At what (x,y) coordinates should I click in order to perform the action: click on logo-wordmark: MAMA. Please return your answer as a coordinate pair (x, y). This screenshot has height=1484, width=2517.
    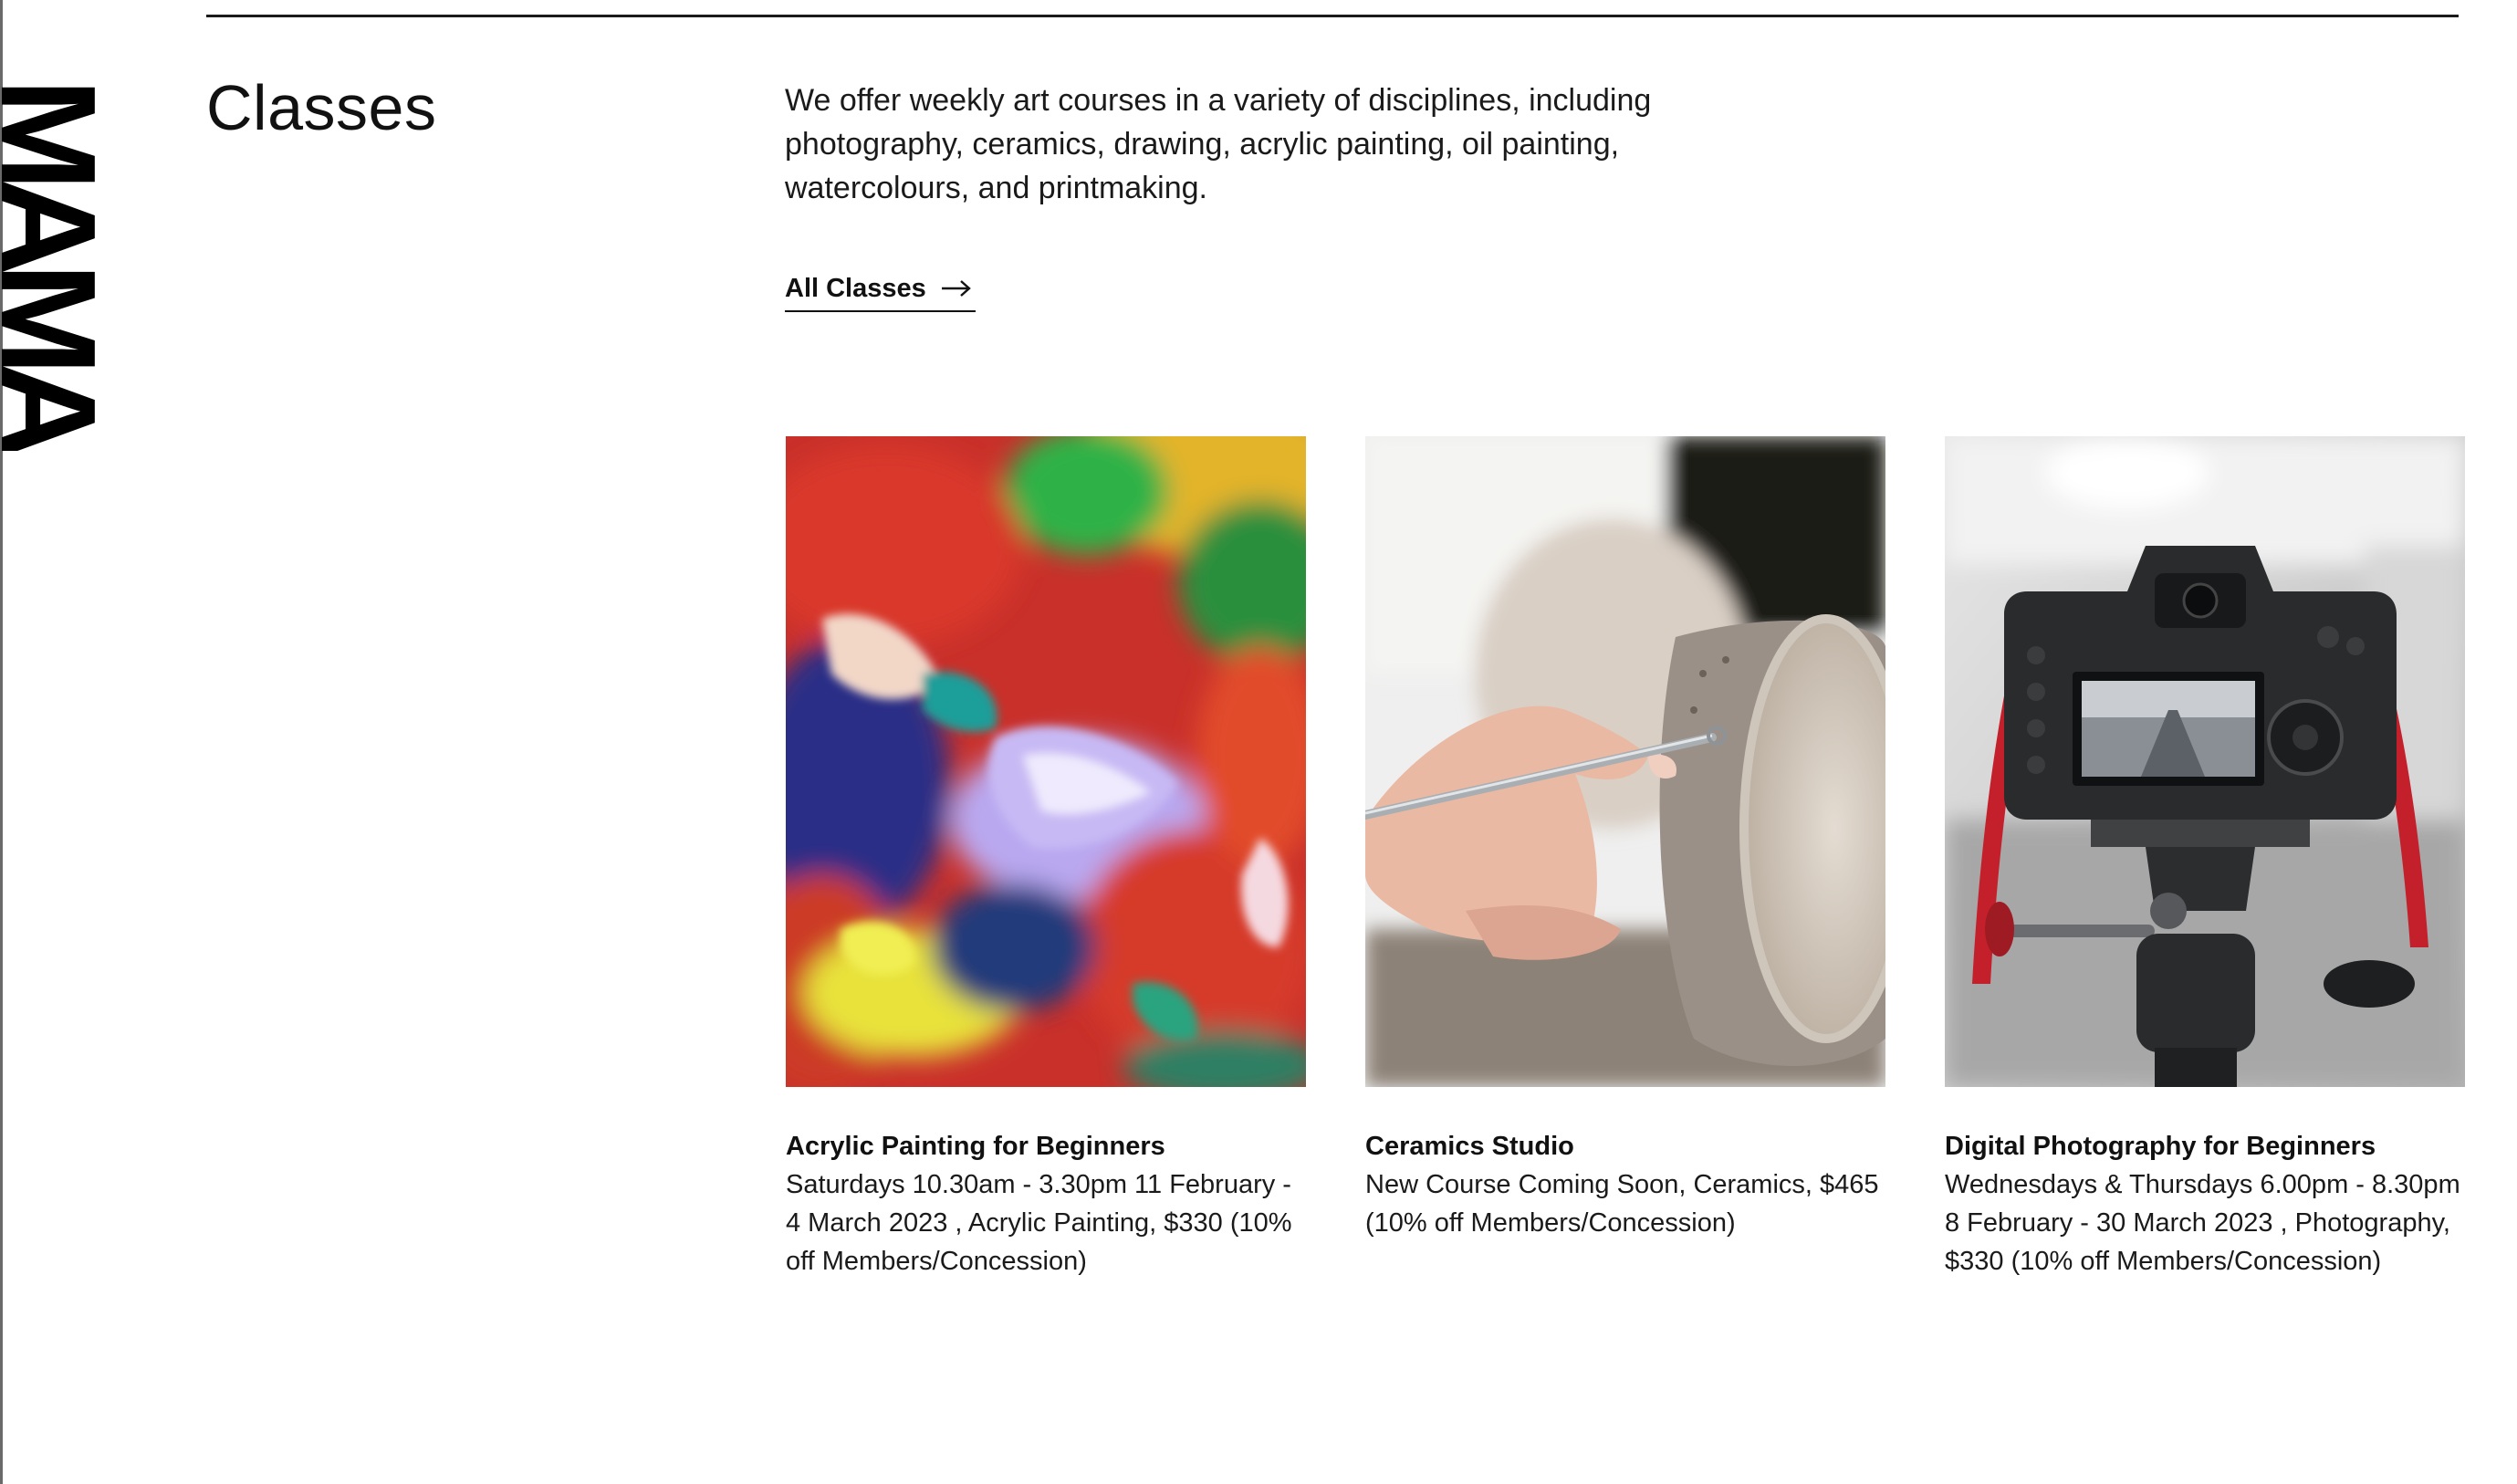
    Looking at the image, I should click on (47, 263).